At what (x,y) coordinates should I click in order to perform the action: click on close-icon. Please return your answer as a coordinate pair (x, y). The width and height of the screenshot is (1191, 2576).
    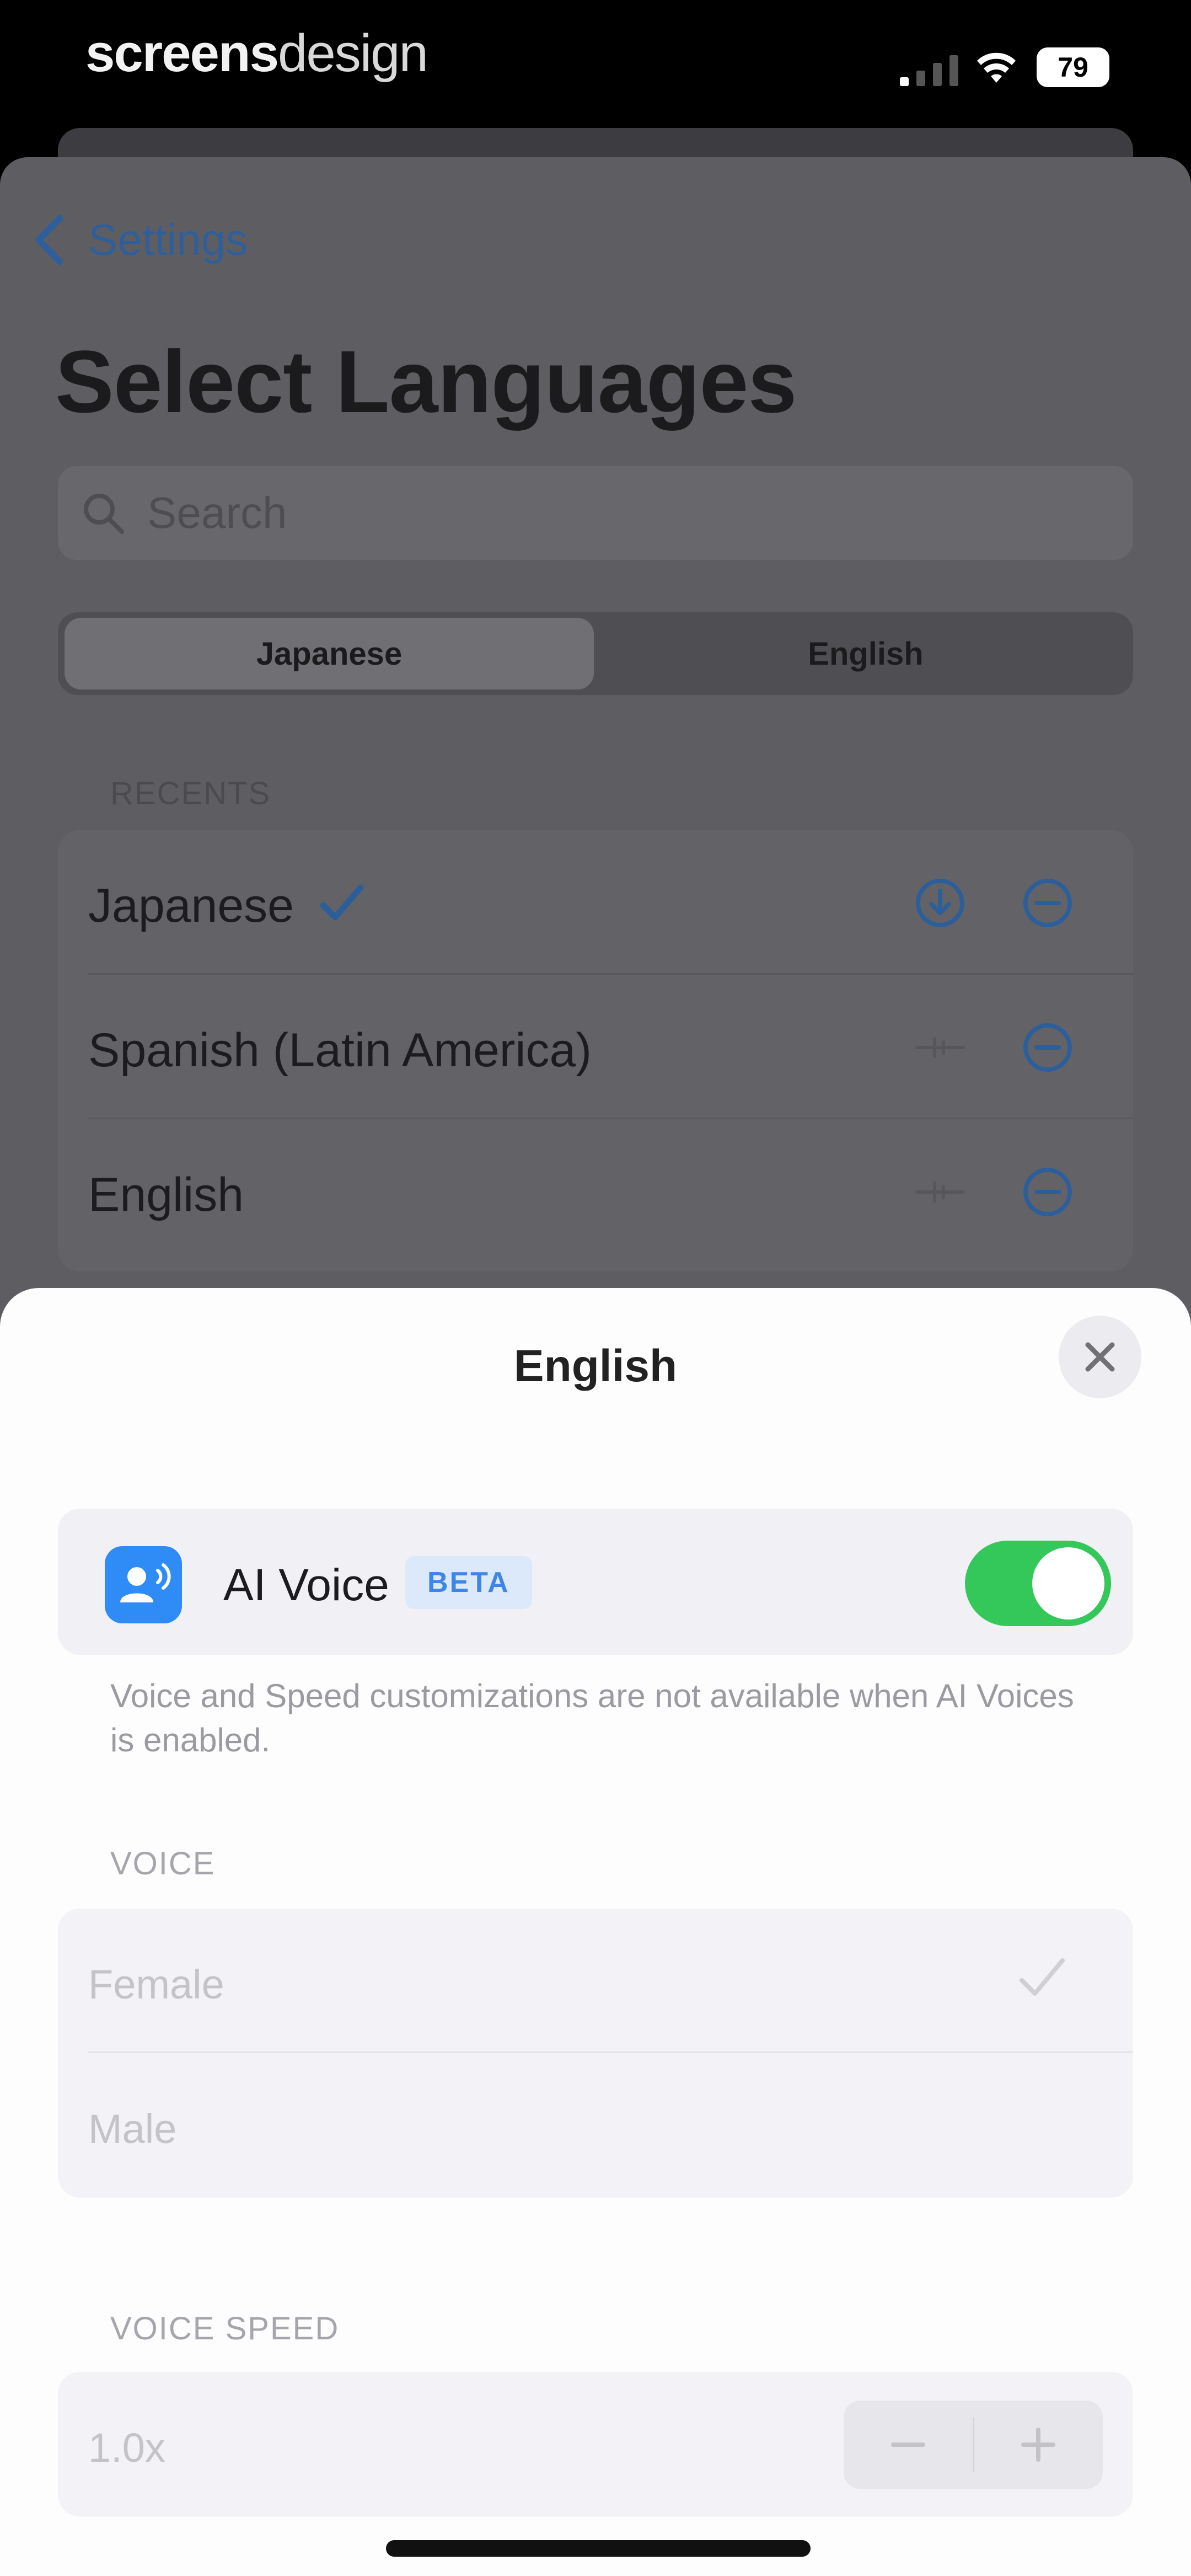
    Looking at the image, I should click on (1100, 1357).